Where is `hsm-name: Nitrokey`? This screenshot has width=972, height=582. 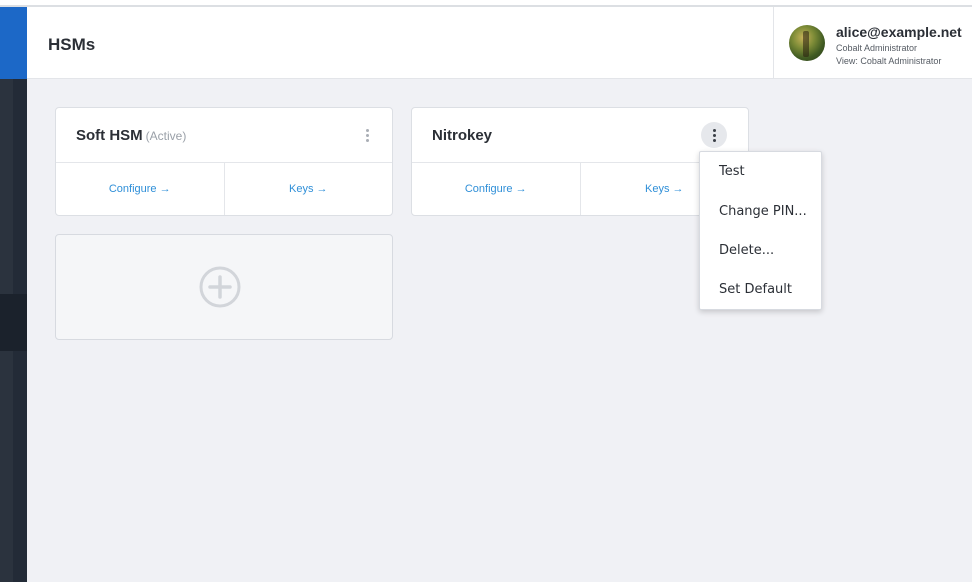 hsm-name: Nitrokey is located at coordinates (462, 135).